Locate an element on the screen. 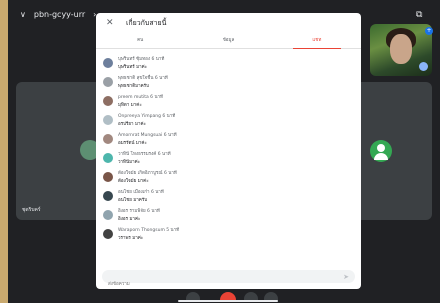 This screenshot has width=440, height=303. meeting-code: ∨ pbn-gcyy-urr › is located at coordinates (58, 14).